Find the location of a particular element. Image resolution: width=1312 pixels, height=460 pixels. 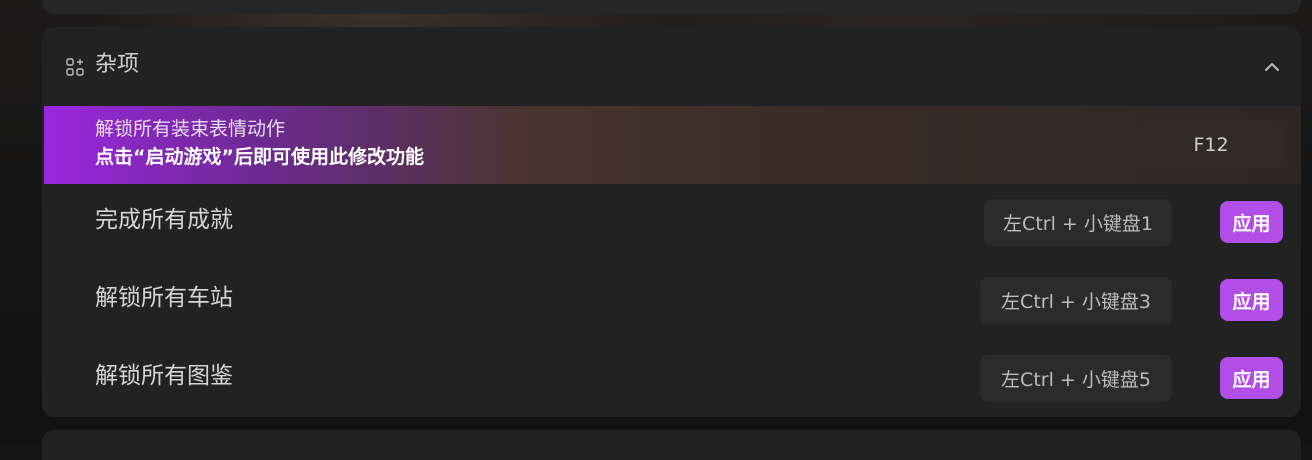

item-label: 完成所有成就 is located at coordinates (164, 220).